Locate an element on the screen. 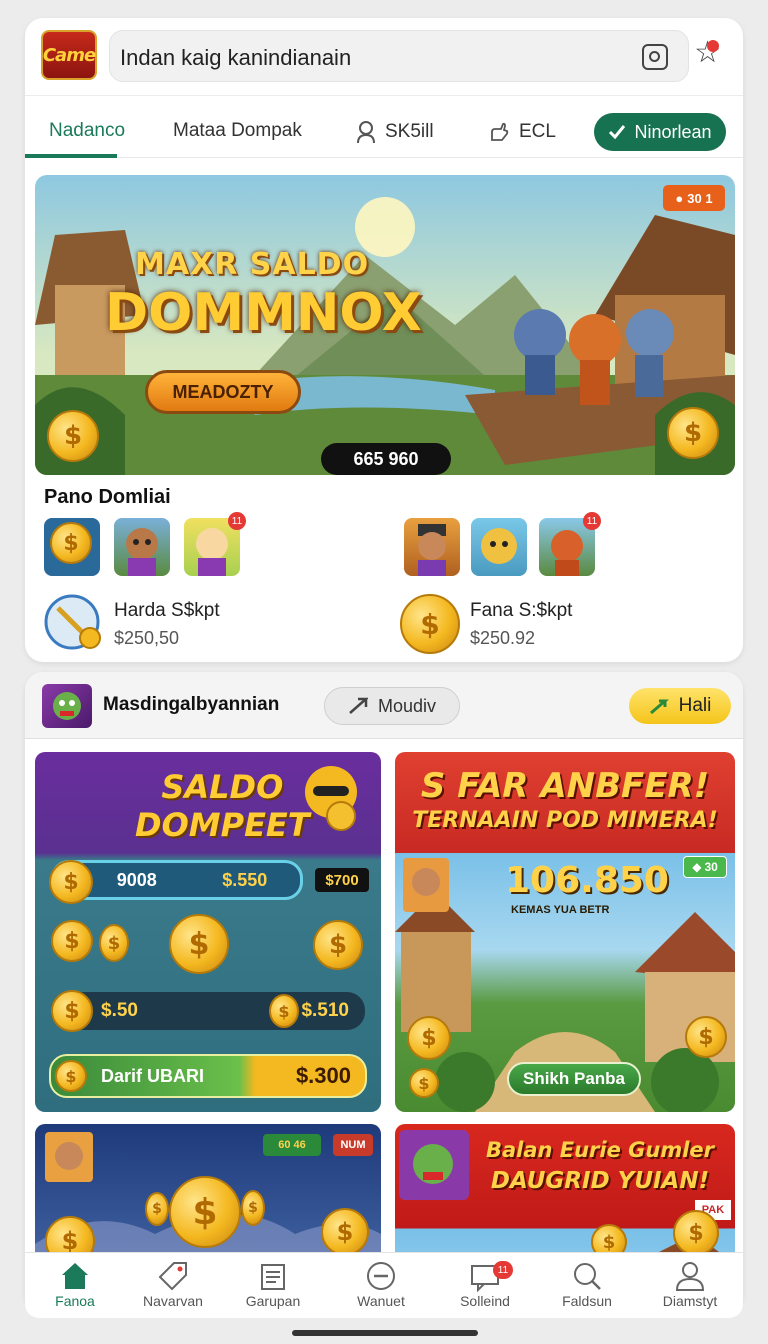 Image resolution: width=768 pixels, height=1344 pixels. game-list-item: $ Fana S:$kpt $250.92 is located at coordinates (565, 624).